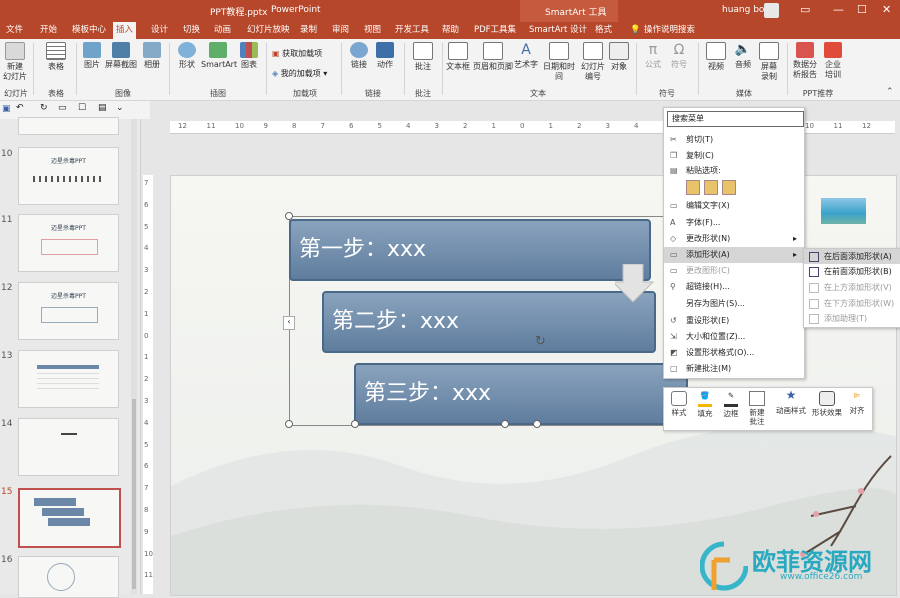  I want to click on menu-item-add-shape: ▭ 添加形状(A) ▸, so click(734, 255).